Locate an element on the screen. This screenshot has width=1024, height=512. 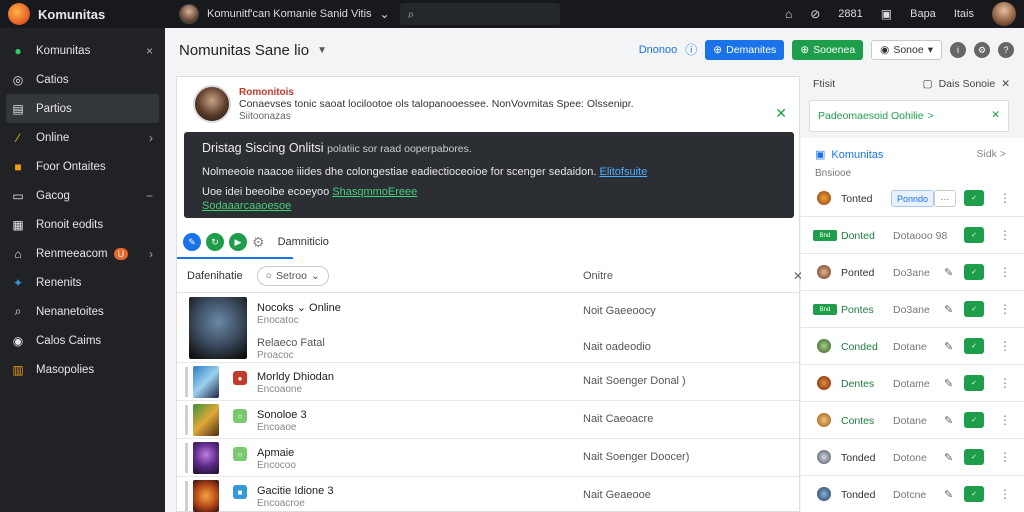
play-icon: ▶ is located at coordinates (238, 242).